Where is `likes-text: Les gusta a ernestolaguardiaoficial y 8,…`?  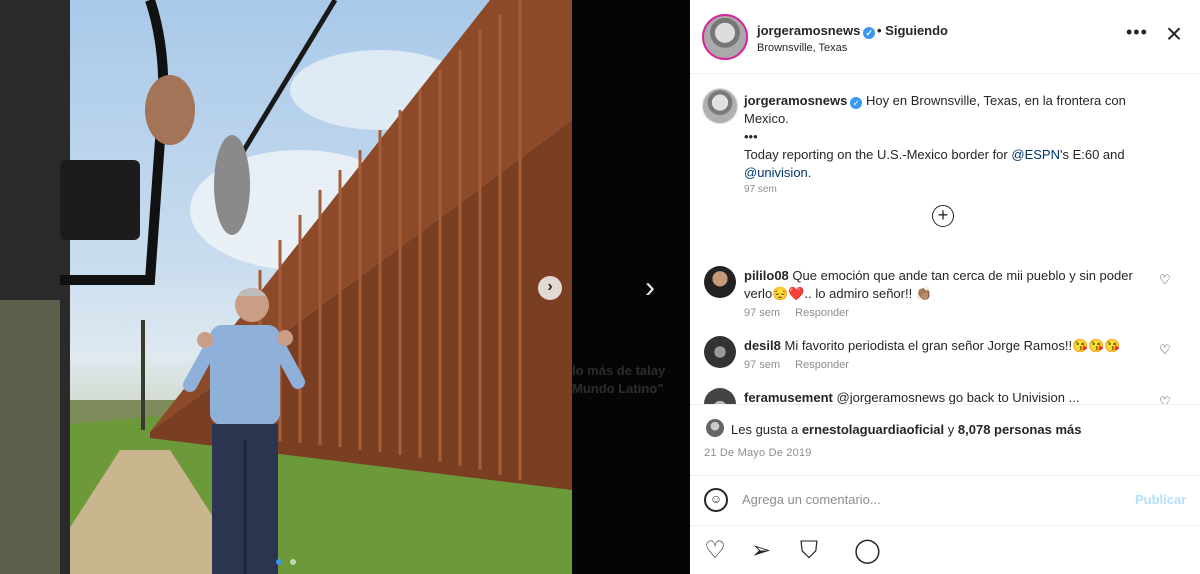
likes-text: Les gusta a ernestolaguardiaoficial y 8,… is located at coordinates (906, 429).